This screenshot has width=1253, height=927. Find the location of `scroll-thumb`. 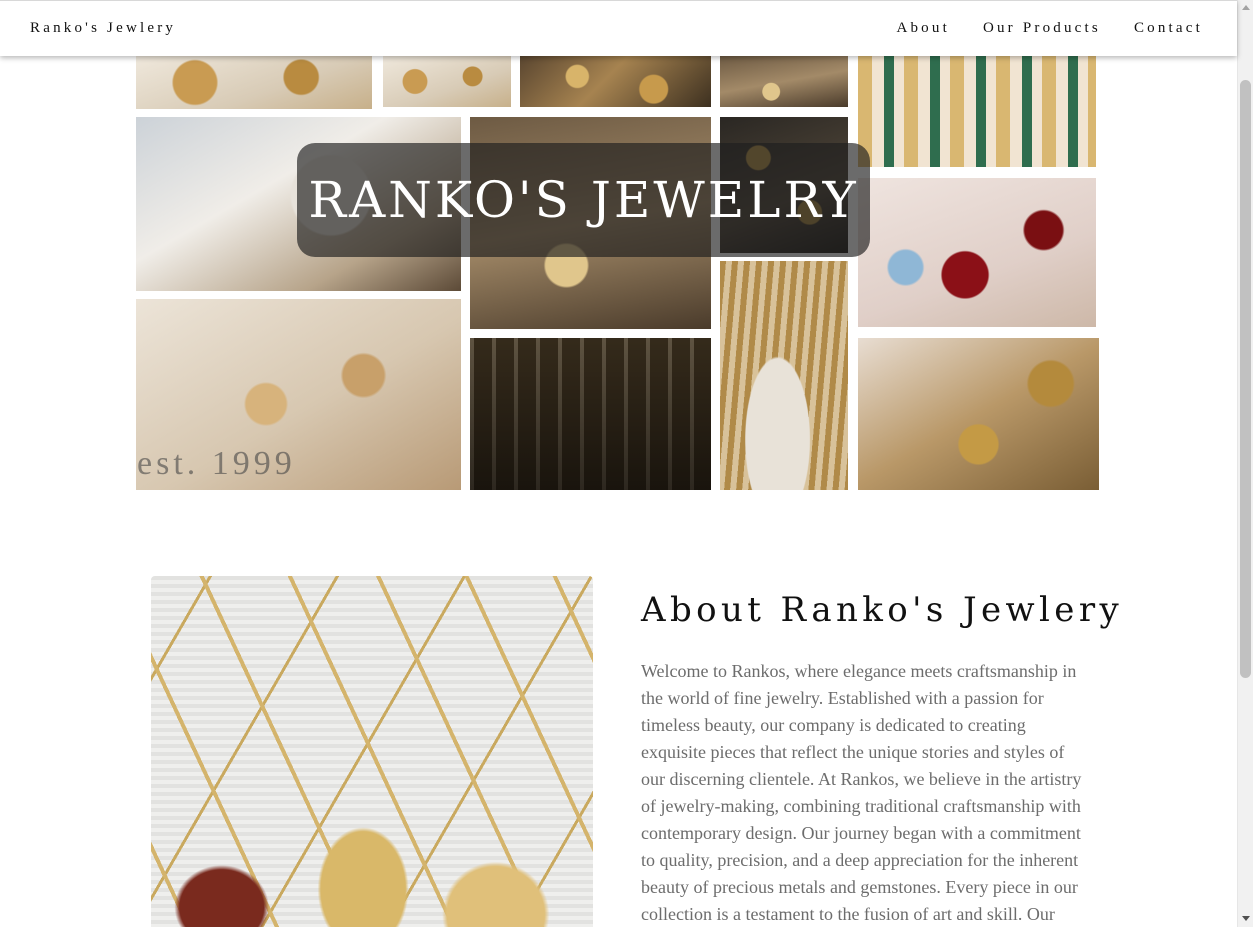

scroll-thumb is located at coordinates (1245, 379).